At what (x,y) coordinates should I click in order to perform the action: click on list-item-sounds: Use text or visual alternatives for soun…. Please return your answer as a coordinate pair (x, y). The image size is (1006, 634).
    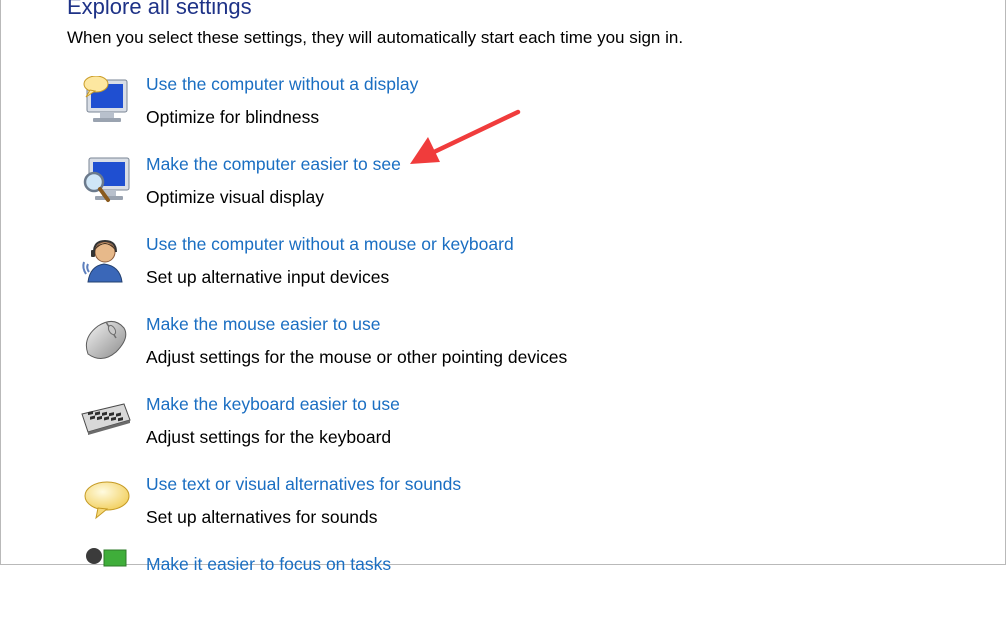
    Looking at the image, I should click on (503, 514).